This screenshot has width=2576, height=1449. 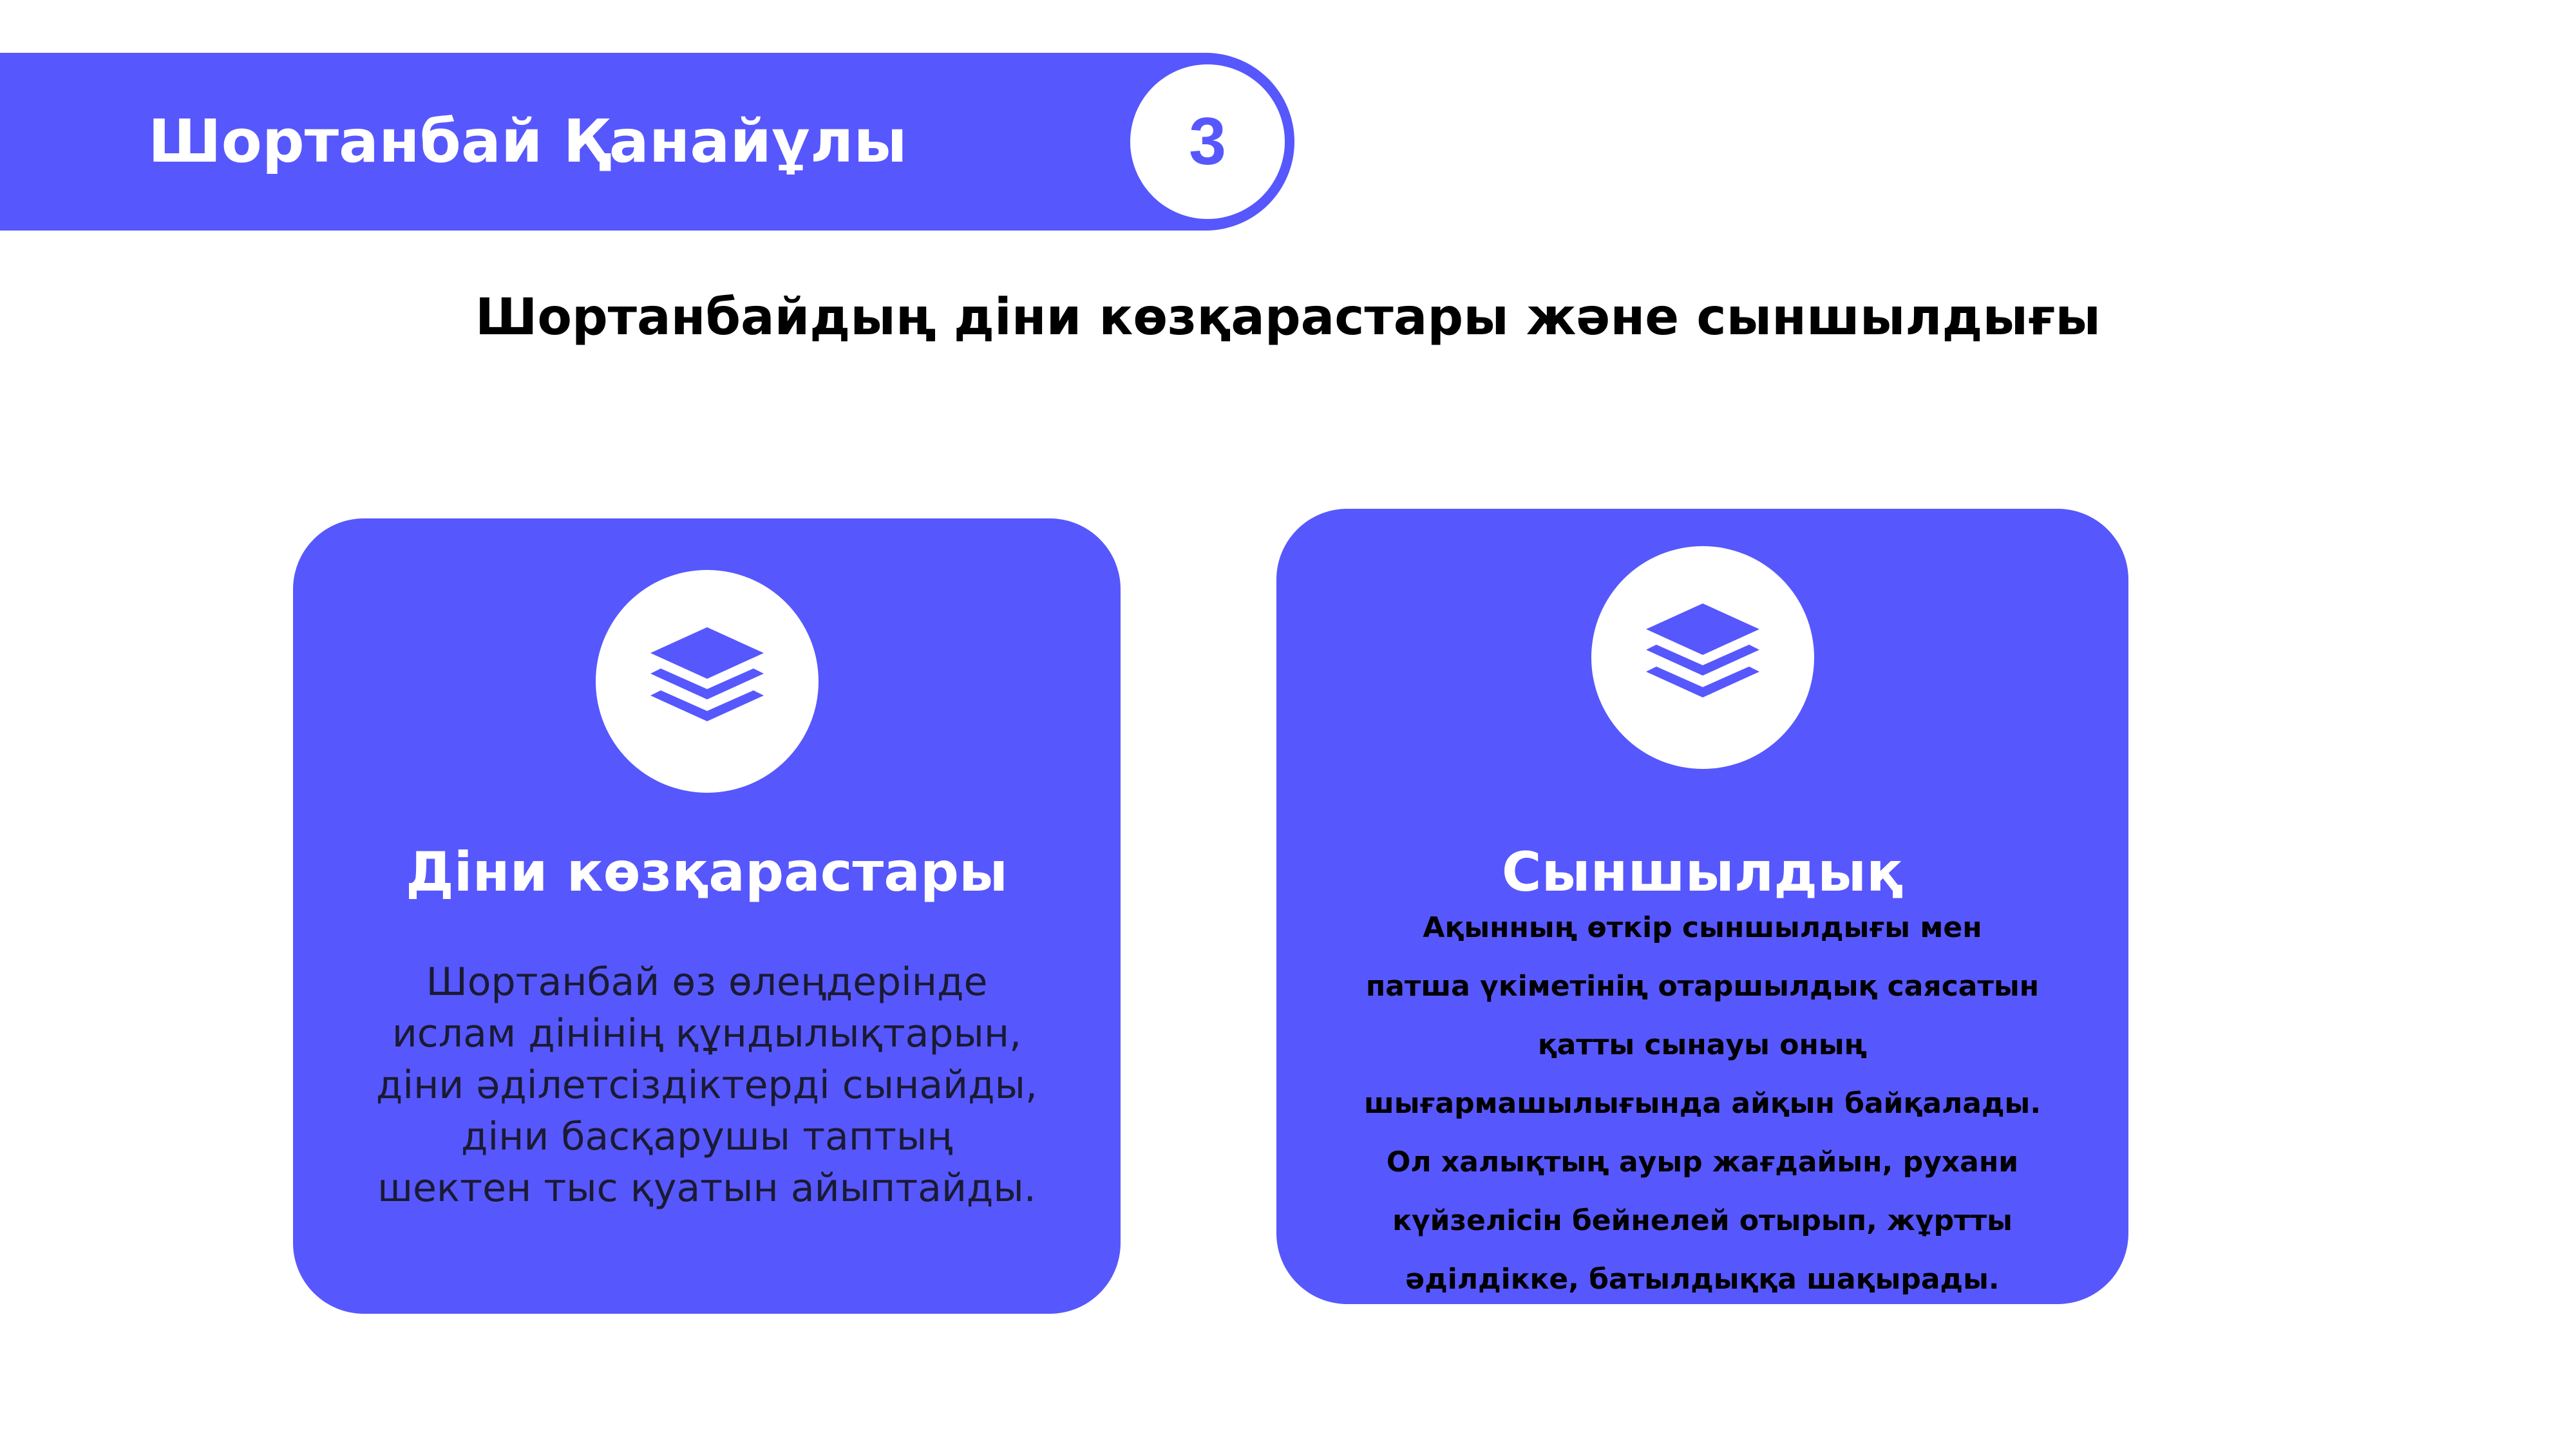 What do you see at coordinates (1702, 1279) in the screenshot?
I see `card-text-line: әділдікке, батылдыққа шақырады.` at bounding box center [1702, 1279].